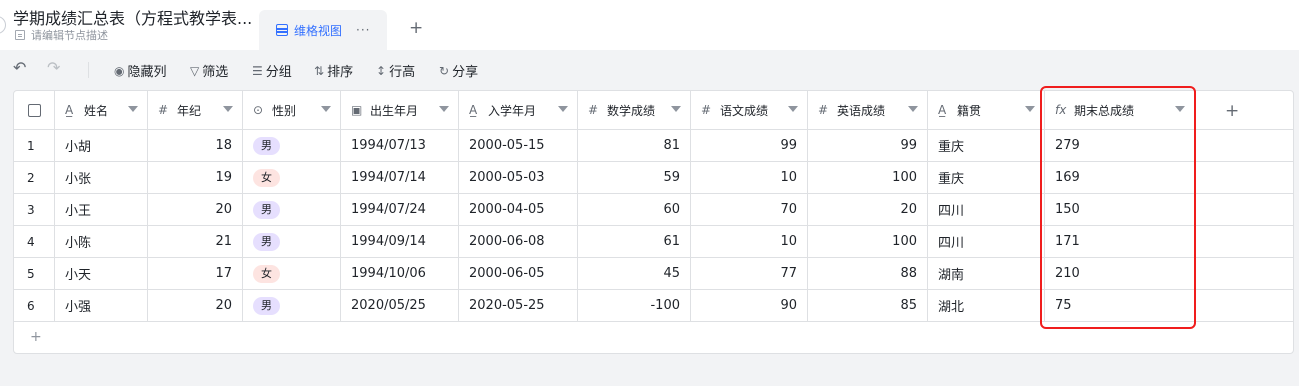 This screenshot has height=386, width=1299. Describe the element at coordinates (101, 210) in the screenshot. I see `table-cell-name: 小王` at that location.